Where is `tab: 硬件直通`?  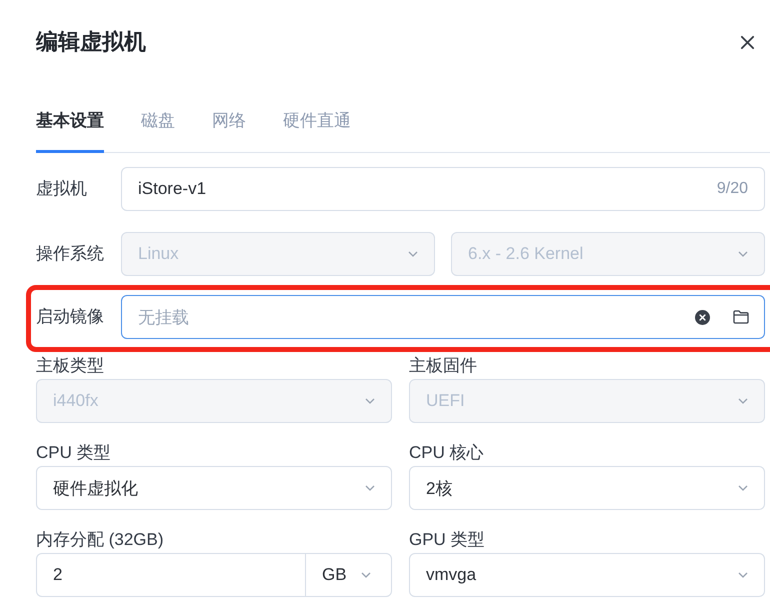 tab: 硬件直通 is located at coordinates (317, 123).